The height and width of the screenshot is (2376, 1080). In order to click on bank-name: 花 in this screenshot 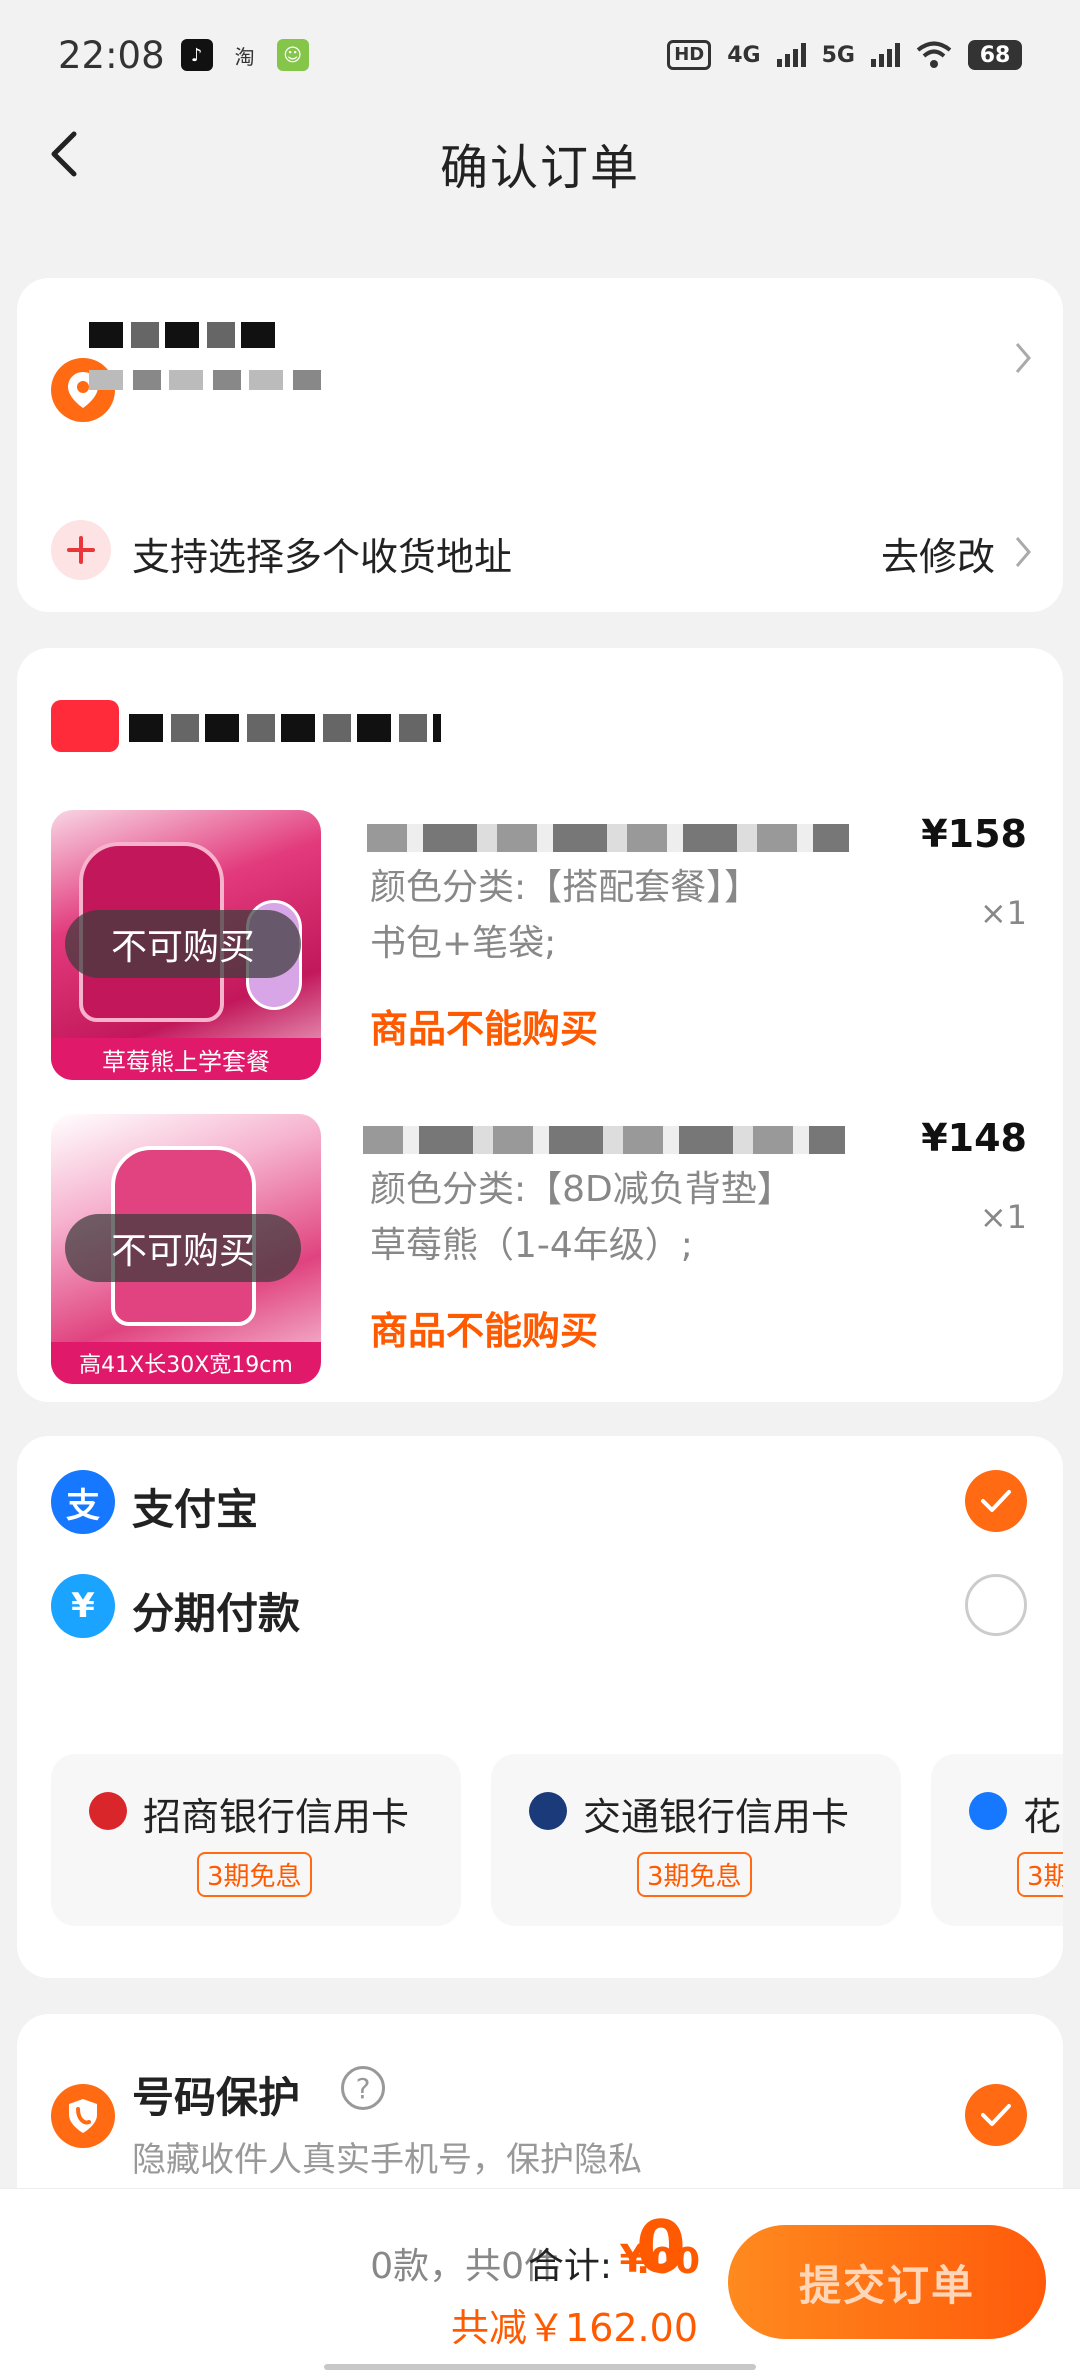, I will do `click(1042, 1817)`.